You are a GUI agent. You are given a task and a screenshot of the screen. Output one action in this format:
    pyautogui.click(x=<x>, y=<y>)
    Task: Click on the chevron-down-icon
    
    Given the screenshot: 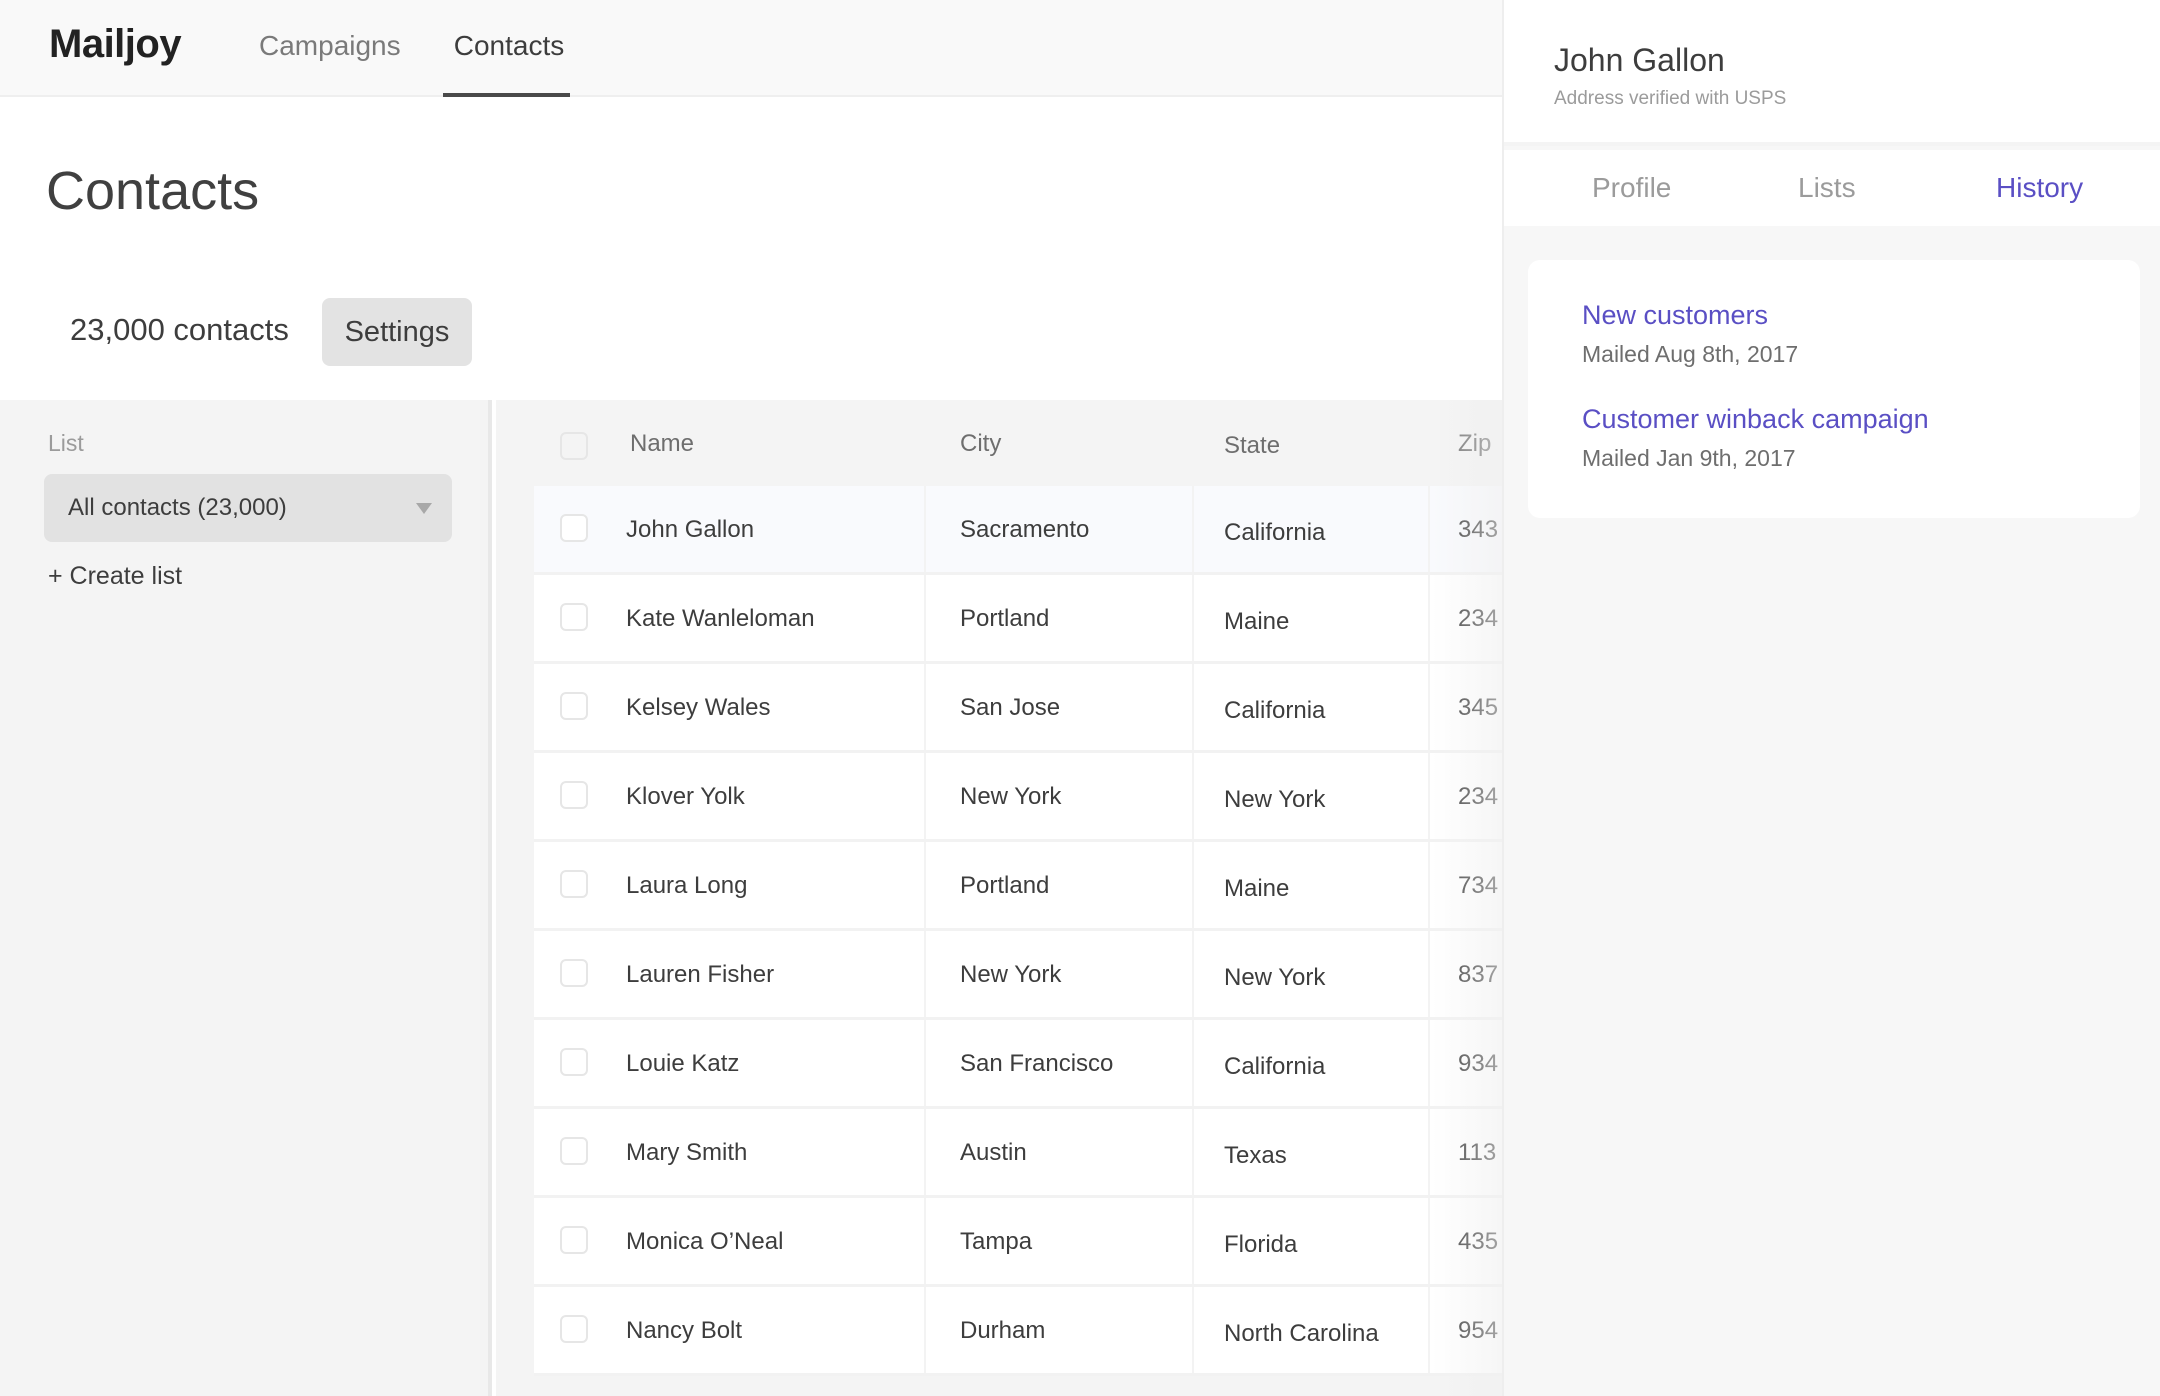 What is the action you would take?
    pyautogui.click(x=424, y=508)
    